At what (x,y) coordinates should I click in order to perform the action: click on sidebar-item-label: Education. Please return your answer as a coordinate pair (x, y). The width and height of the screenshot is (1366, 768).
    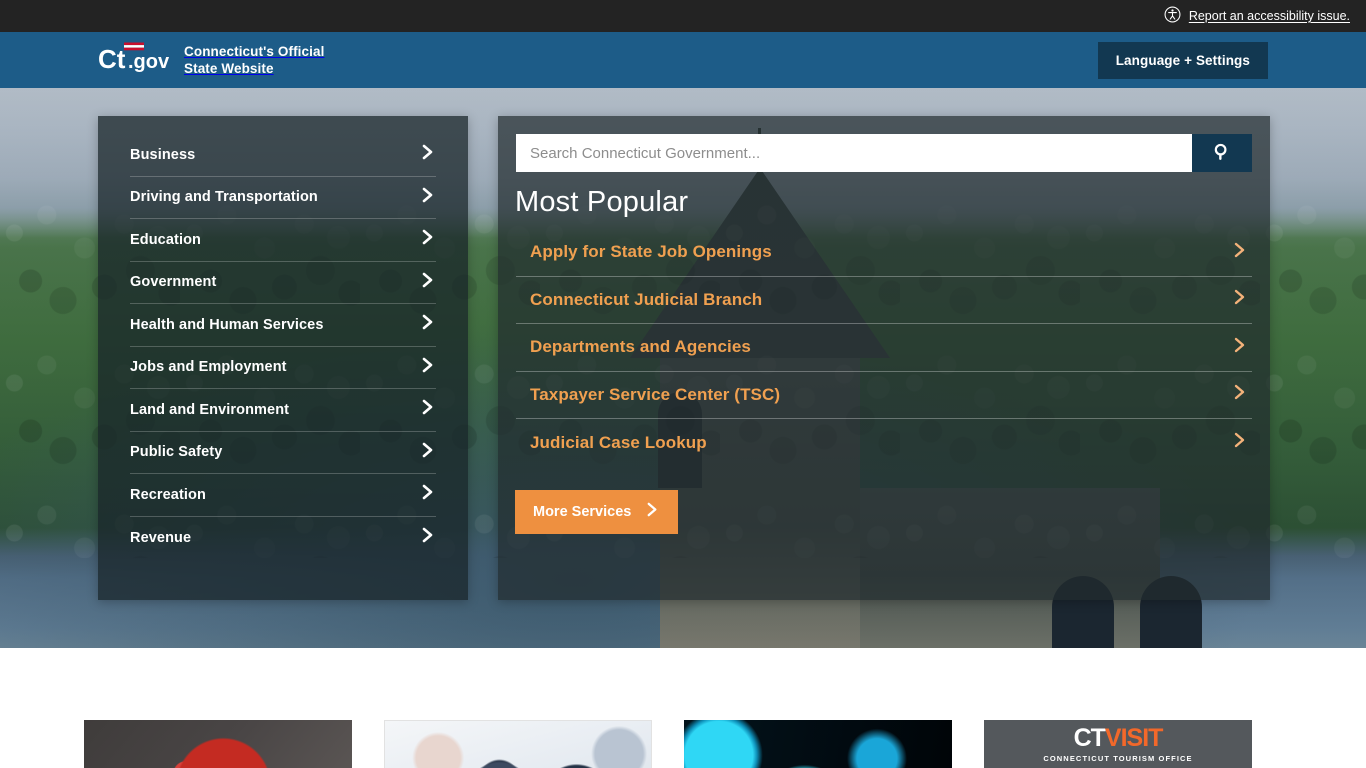
    Looking at the image, I should click on (165, 239).